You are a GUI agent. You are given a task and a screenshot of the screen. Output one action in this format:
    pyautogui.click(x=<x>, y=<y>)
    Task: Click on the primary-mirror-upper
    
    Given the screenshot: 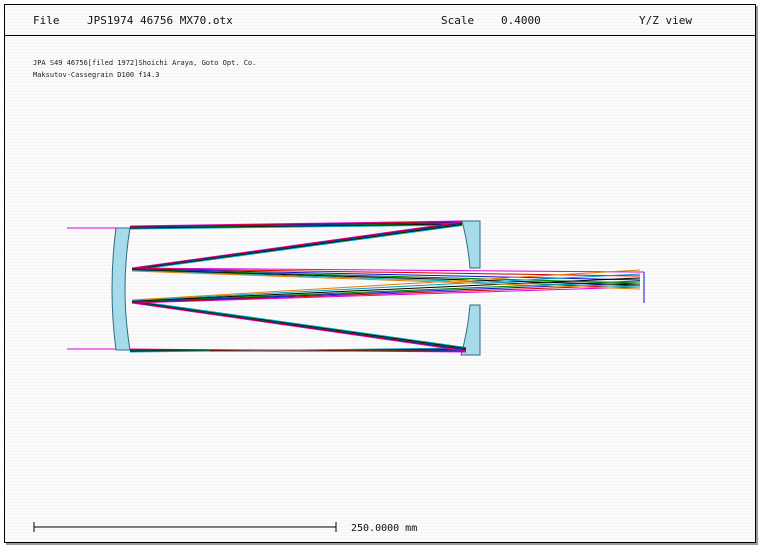 What is the action you would take?
    pyautogui.click(x=471, y=244)
    